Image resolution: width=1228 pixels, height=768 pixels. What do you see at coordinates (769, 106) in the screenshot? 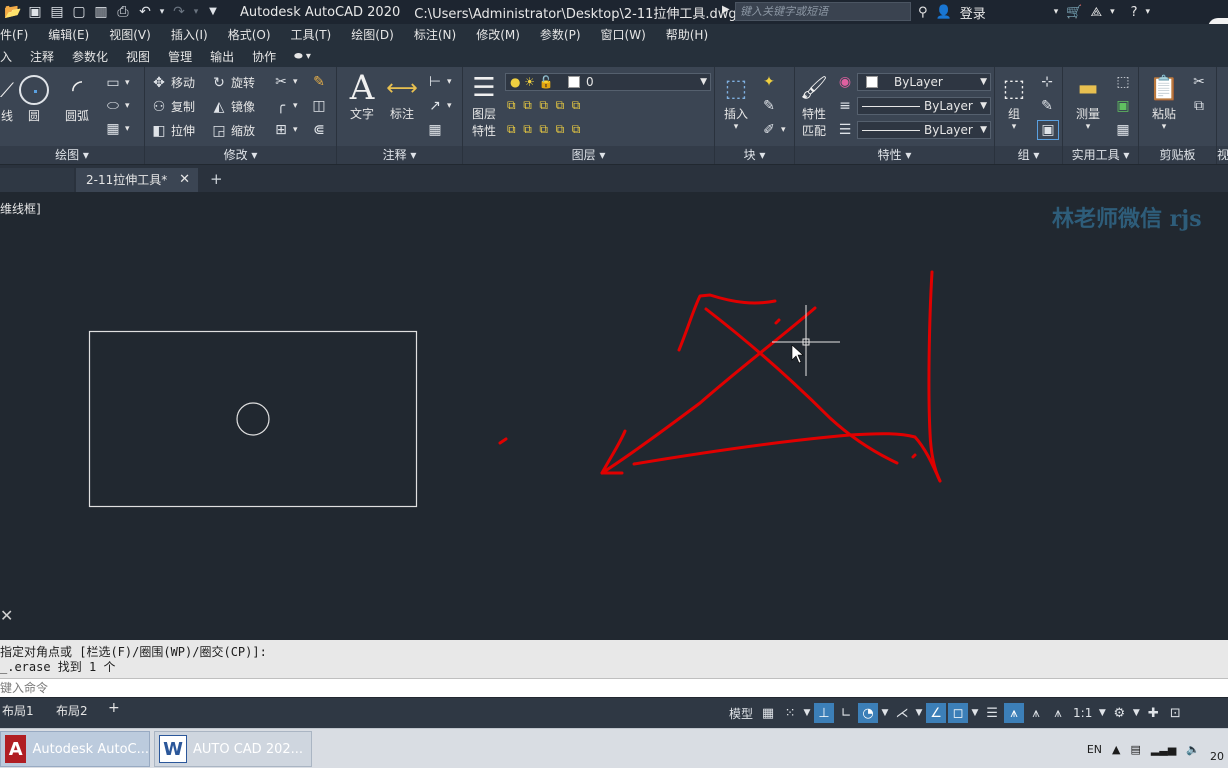
I see `edit-block-icon: ✎` at bounding box center [769, 106].